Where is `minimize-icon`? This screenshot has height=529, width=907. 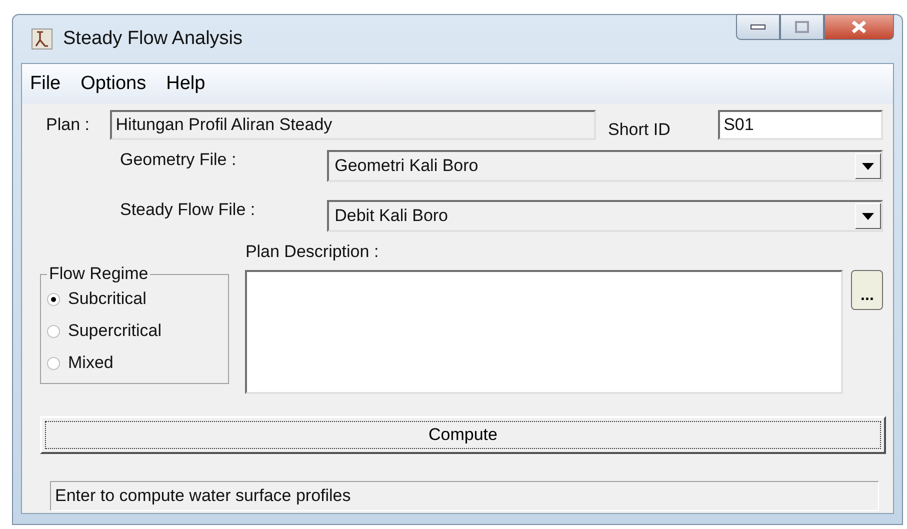 minimize-icon is located at coordinates (758, 27).